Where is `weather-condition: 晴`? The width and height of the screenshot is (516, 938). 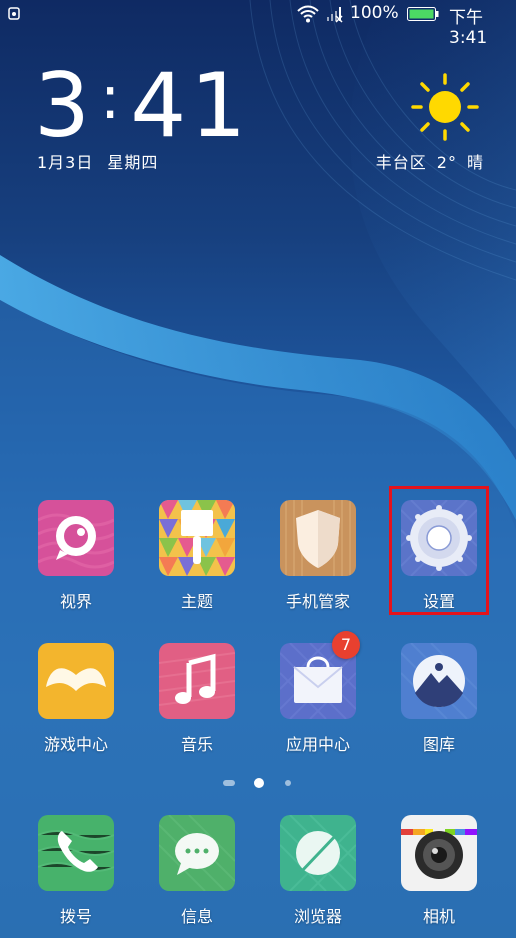
weather-condition: 晴 is located at coordinates (475, 162).